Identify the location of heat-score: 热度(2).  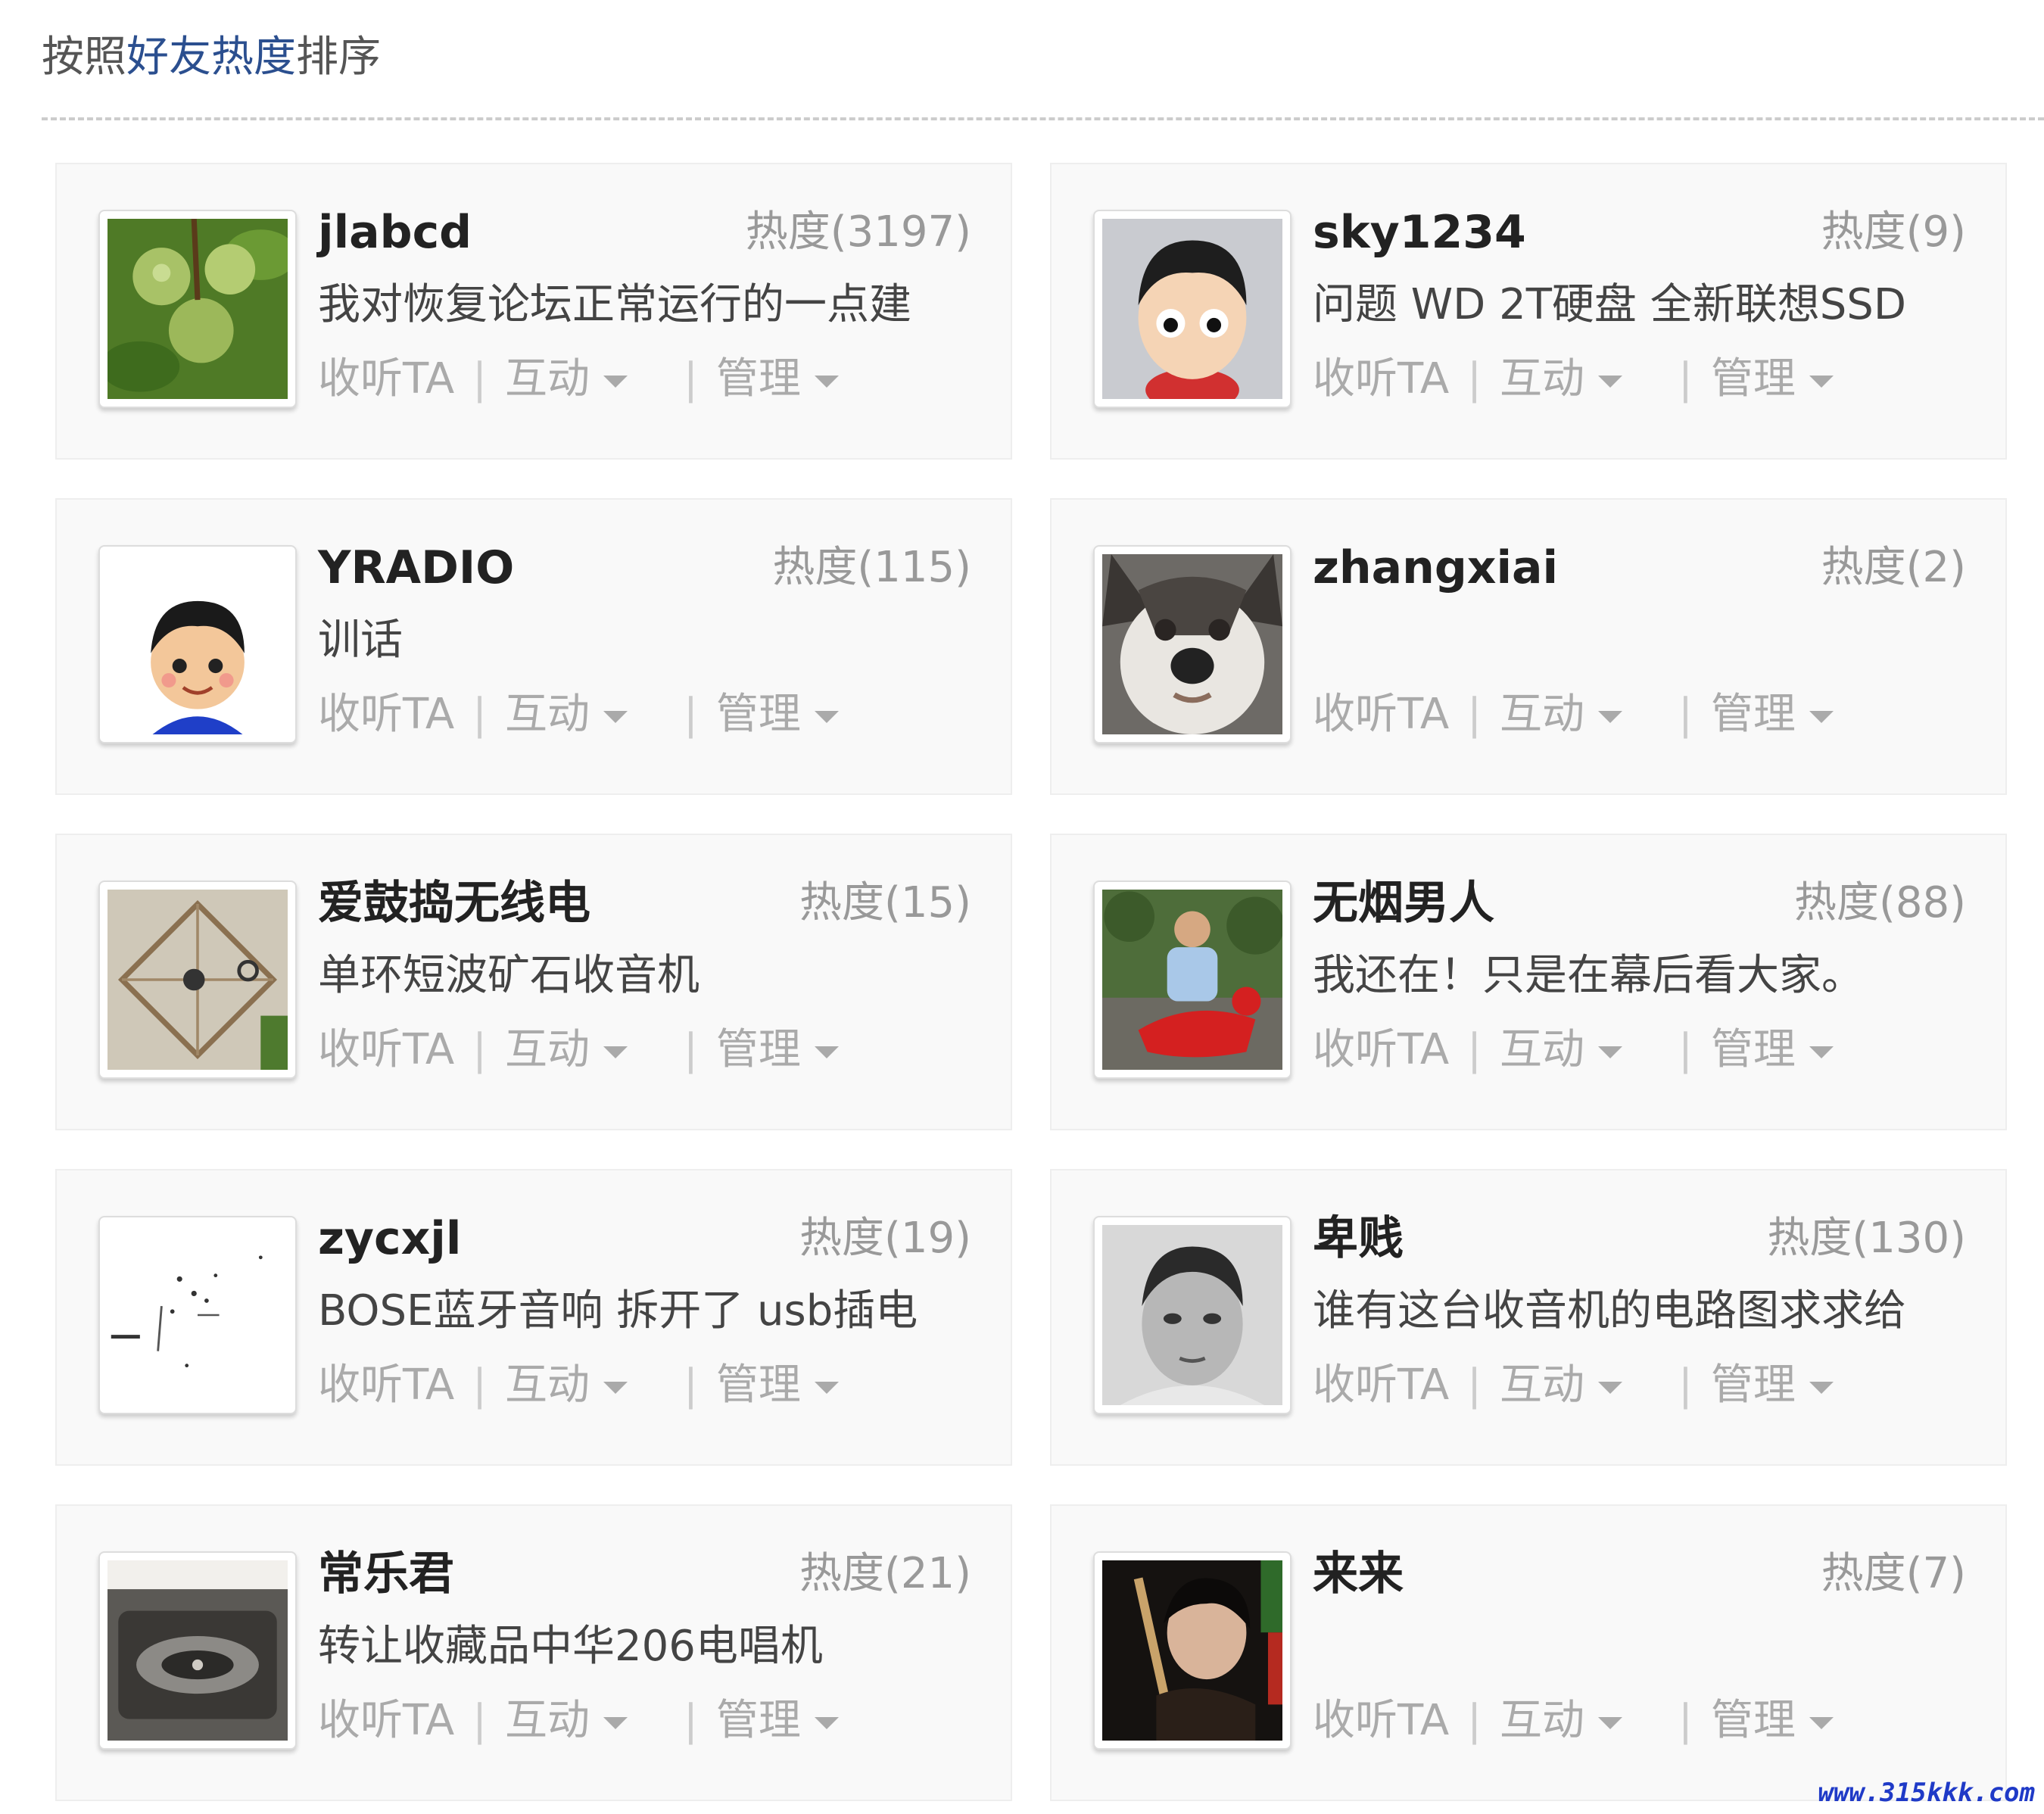
(1893, 567).